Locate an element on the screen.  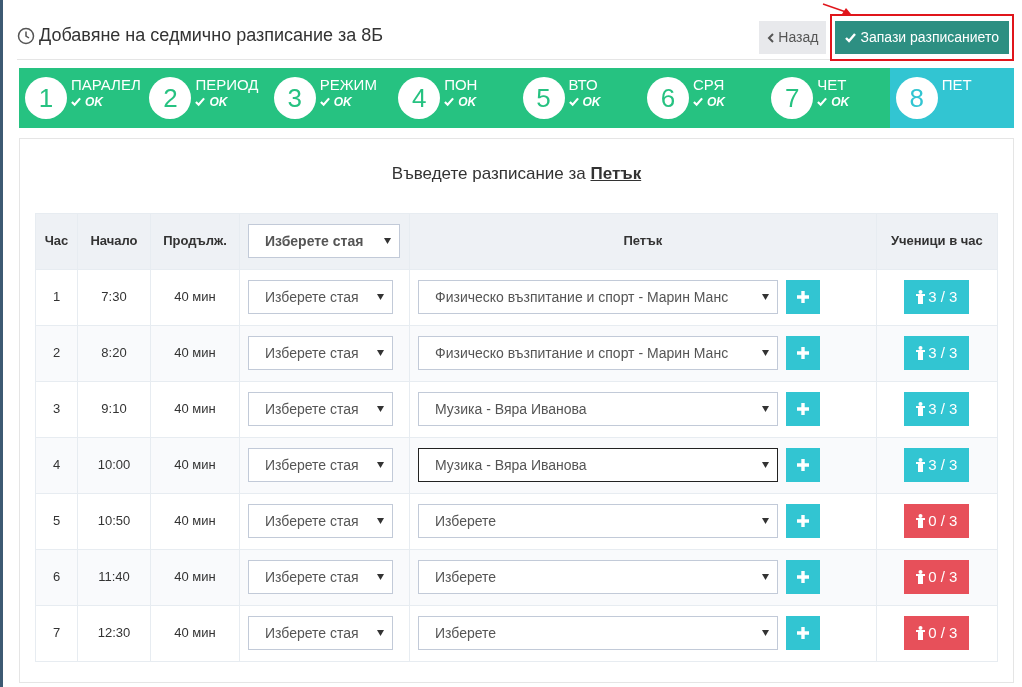
chevron-left-icon is located at coordinates (771, 37).